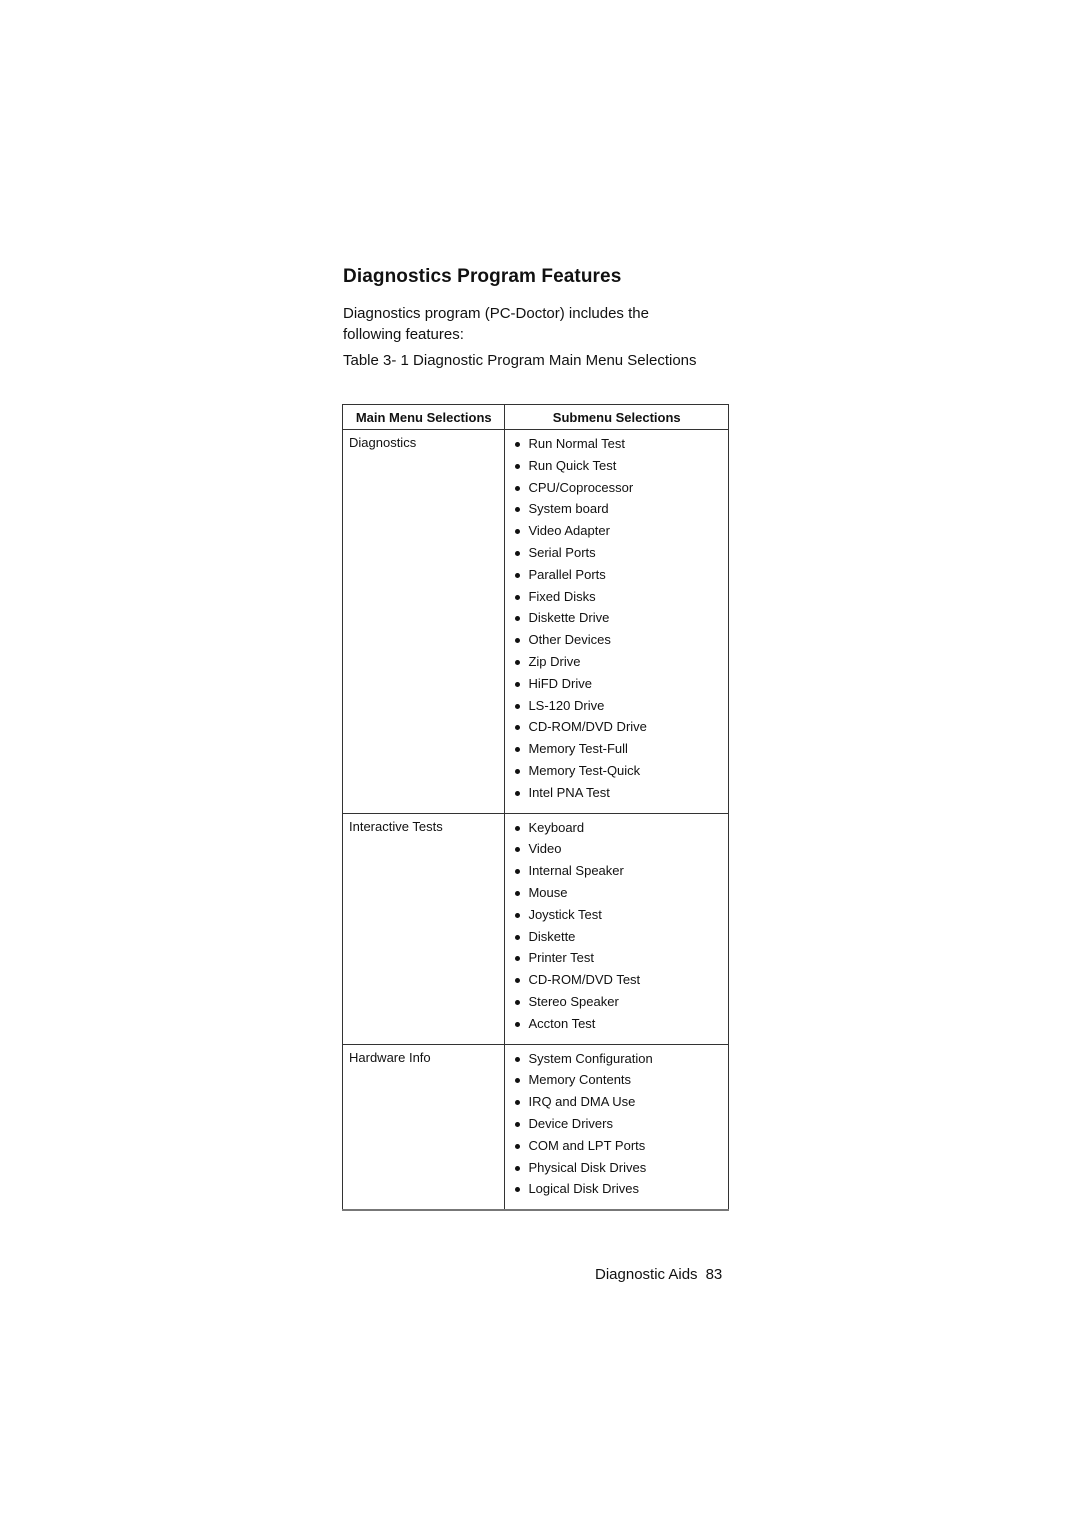 This screenshot has height=1528, width=1080. I want to click on submenu-item-label: HiFD Drive, so click(560, 683).